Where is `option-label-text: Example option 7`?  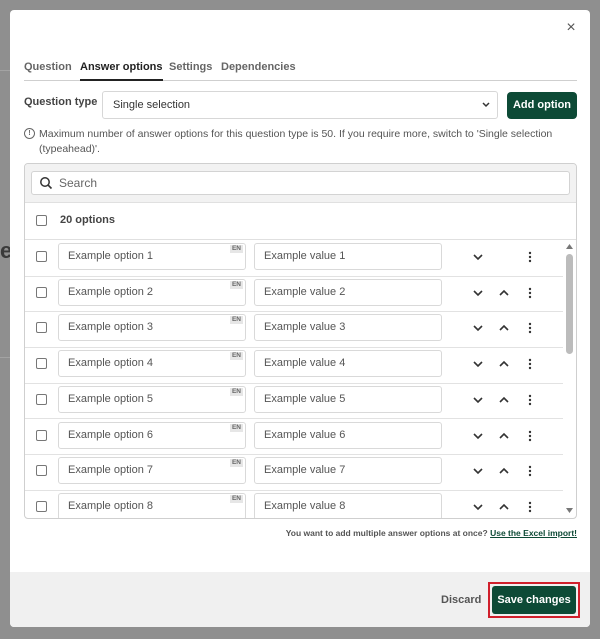
option-label-text: Example option 7 is located at coordinates (110, 470).